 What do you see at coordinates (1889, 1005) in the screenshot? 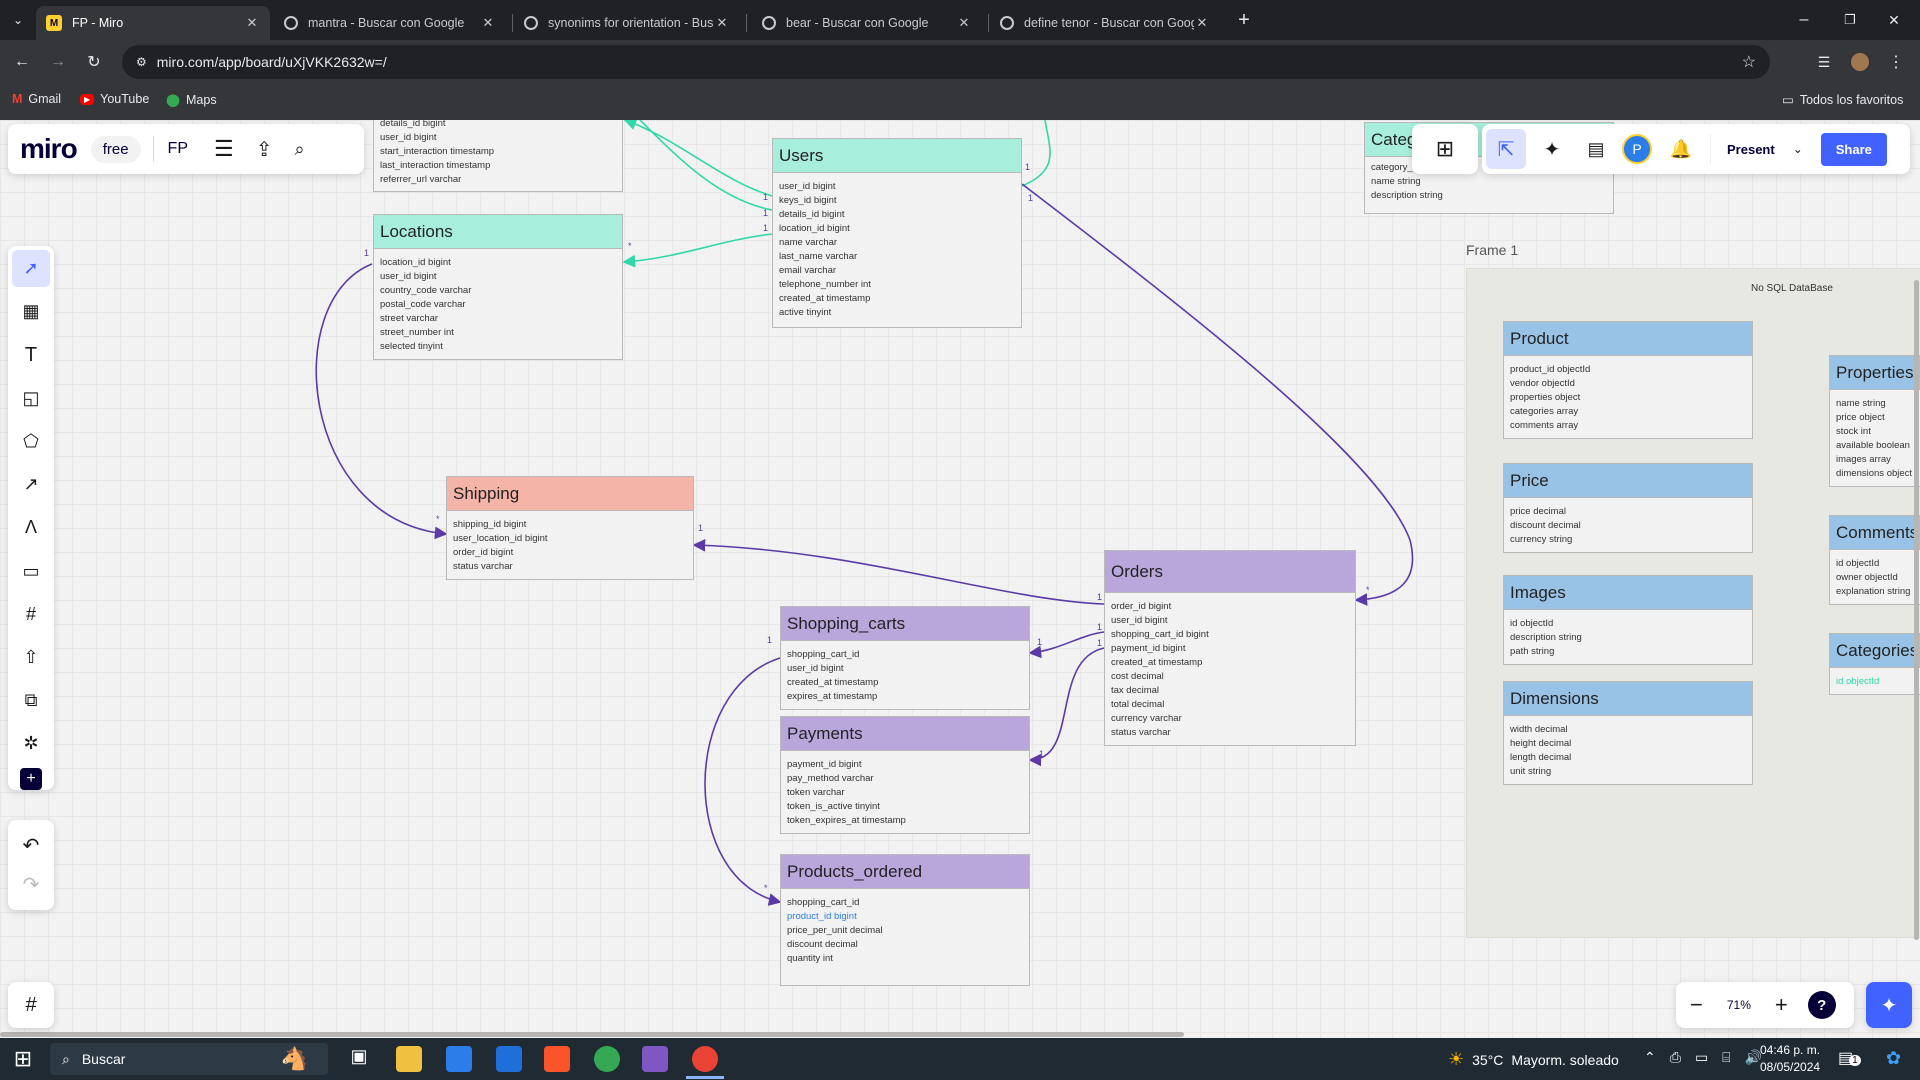
I see `ai-sparkle-icon: ✦` at bounding box center [1889, 1005].